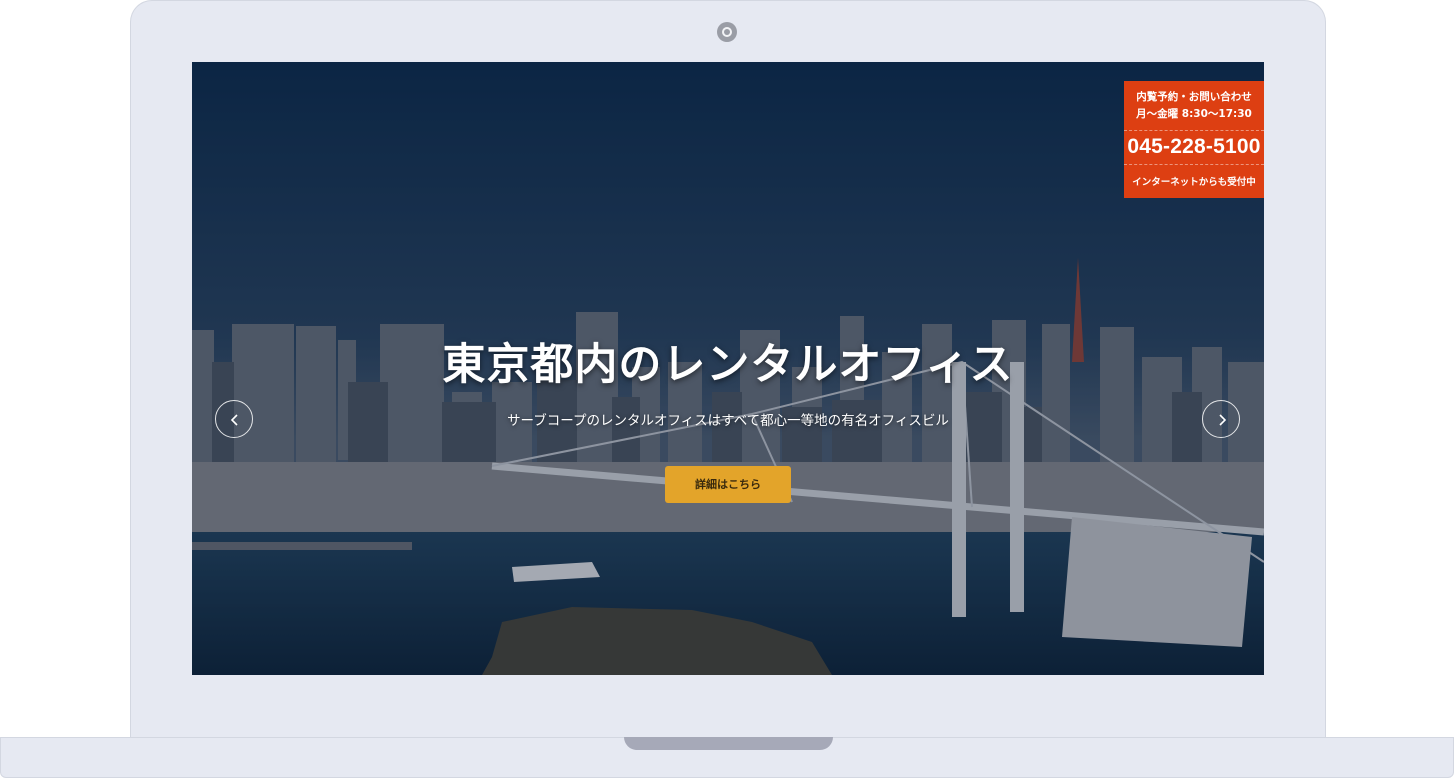  What do you see at coordinates (728, 743) in the screenshot?
I see `laptop-notch` at bounding box center [728, 743].